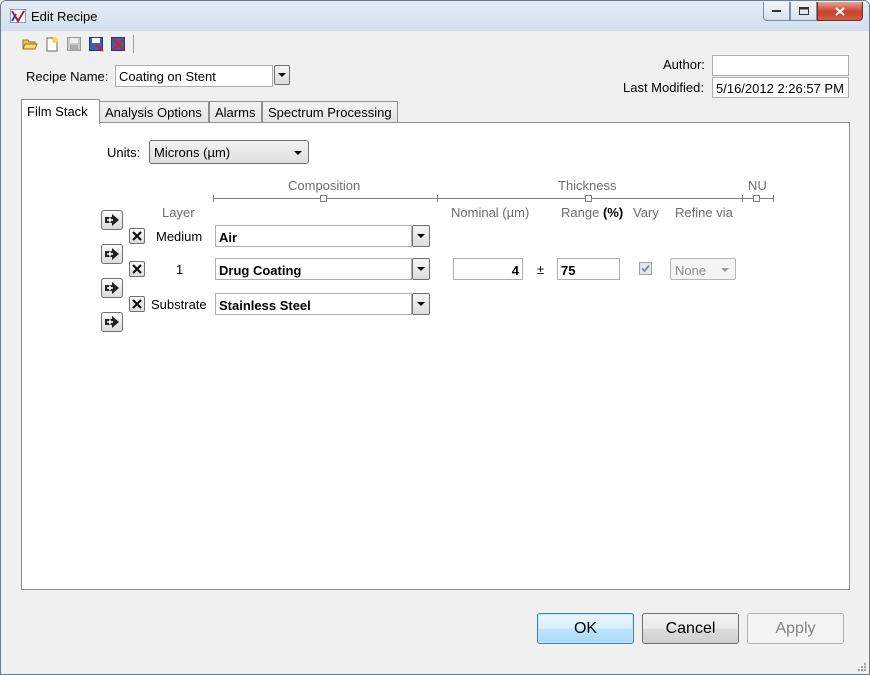  I want to click on layer-name: 1, so click(180, 269).